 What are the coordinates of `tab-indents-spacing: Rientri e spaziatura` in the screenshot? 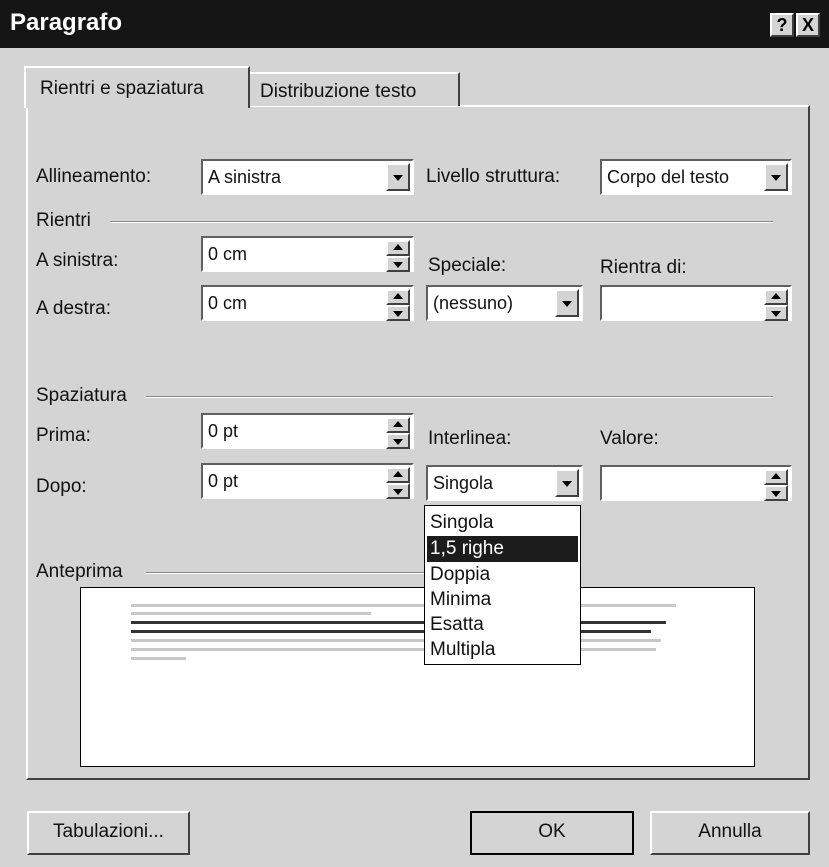 It's located at (137, 87).